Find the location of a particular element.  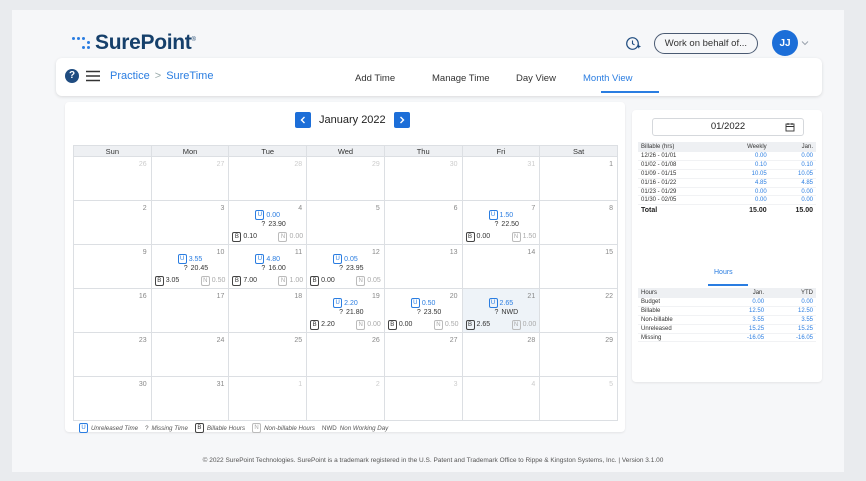

surepoint-logo: SurePoint® is located at coordinates (134, 43).